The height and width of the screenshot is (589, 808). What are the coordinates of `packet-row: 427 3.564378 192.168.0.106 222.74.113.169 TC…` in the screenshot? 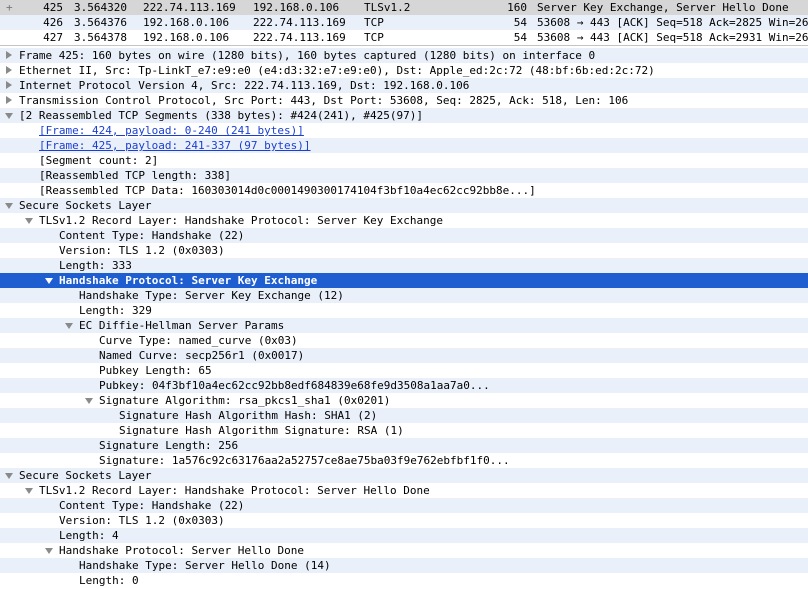 It's located at (404, 37).